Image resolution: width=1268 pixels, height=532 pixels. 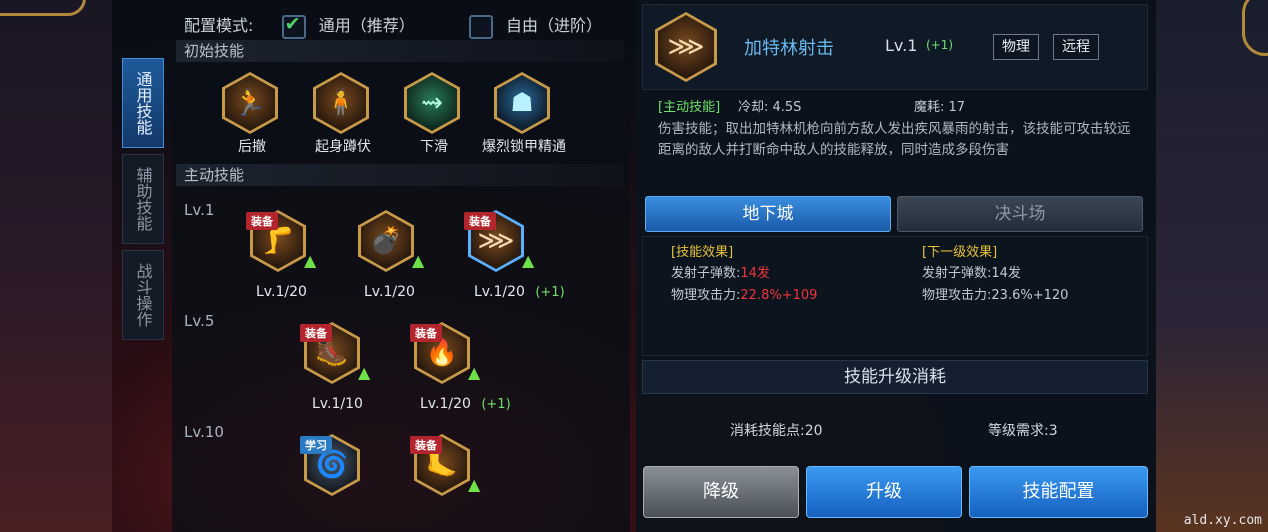 What do you see at coordinates (940, 107) in the screenshot?
I see `mana-cost: 魔耗: 17` at bounding box center [940, 107].